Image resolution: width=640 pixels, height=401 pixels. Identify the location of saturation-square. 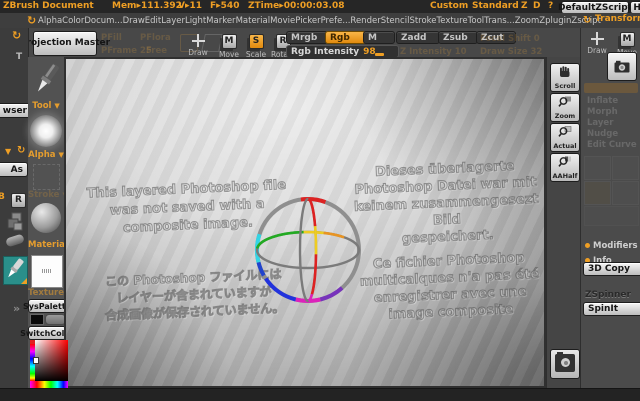
(51, 360).